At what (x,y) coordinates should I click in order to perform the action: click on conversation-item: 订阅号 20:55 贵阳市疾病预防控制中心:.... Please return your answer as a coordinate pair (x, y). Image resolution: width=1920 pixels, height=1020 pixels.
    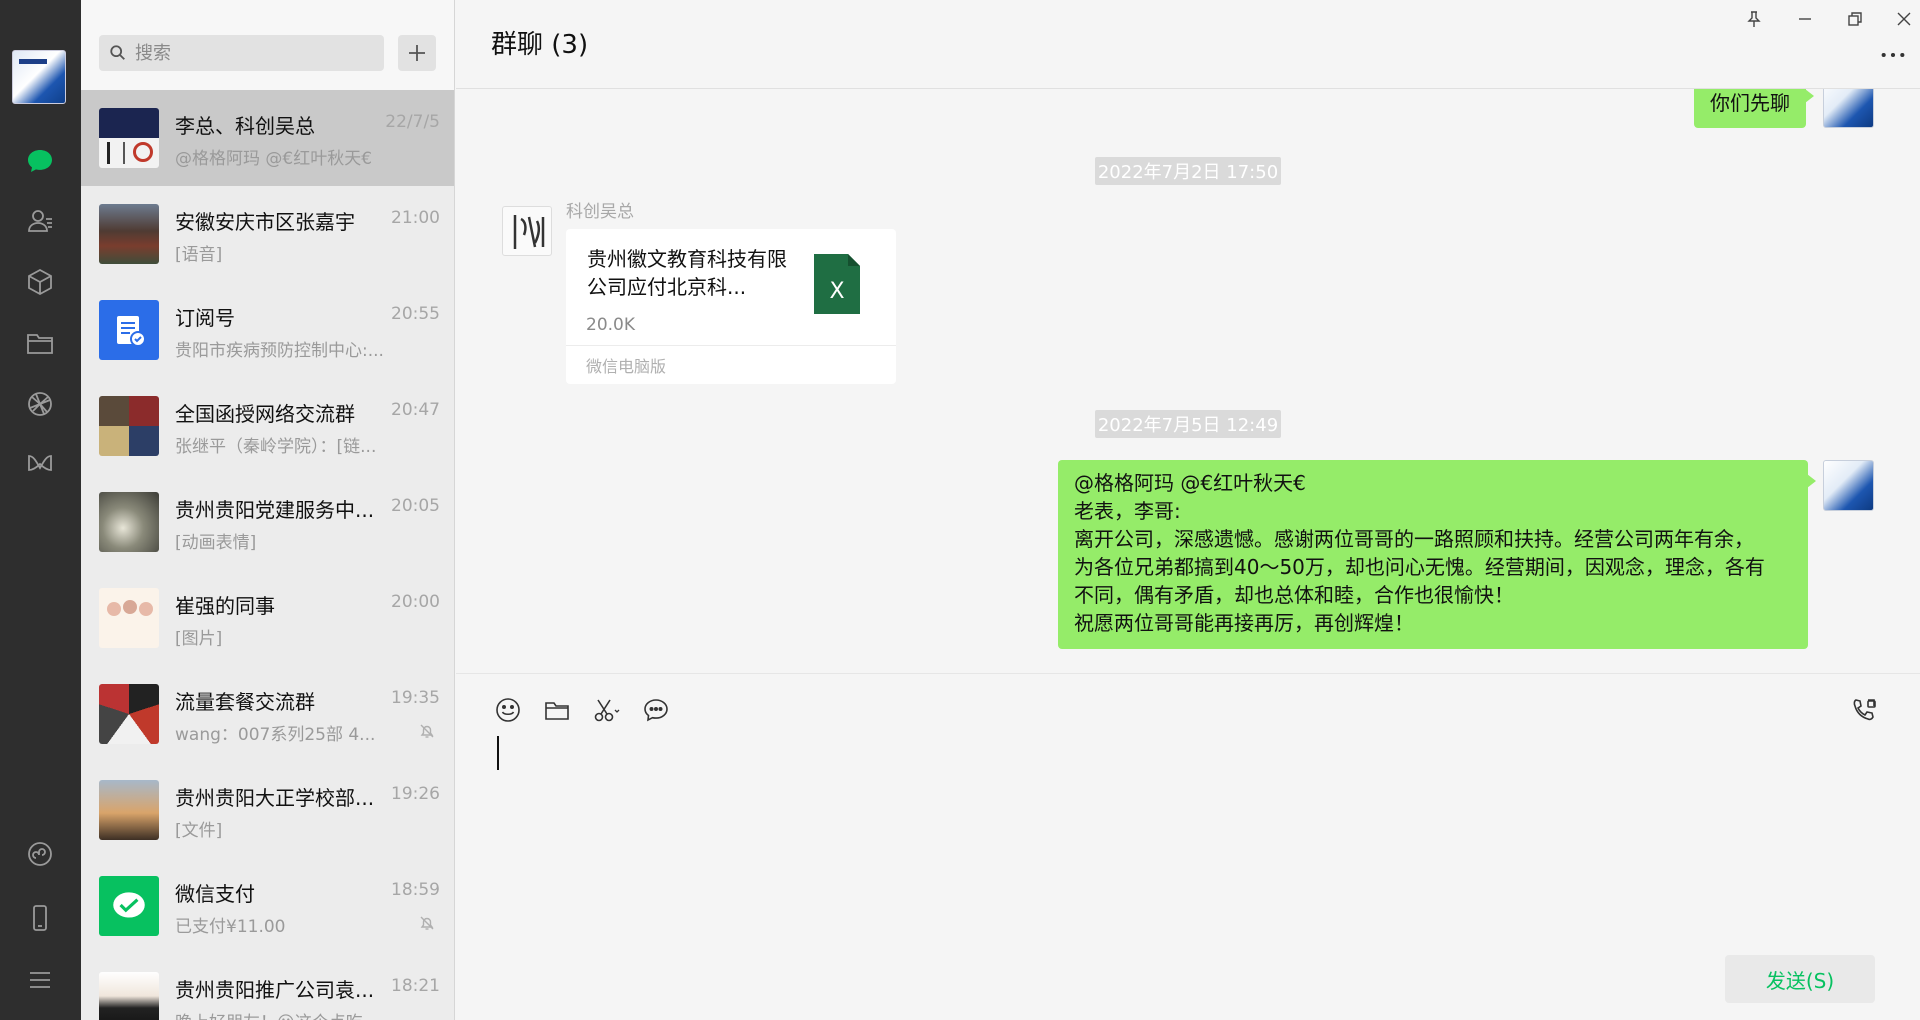
    Looking at the image, I should click on (267, 330).